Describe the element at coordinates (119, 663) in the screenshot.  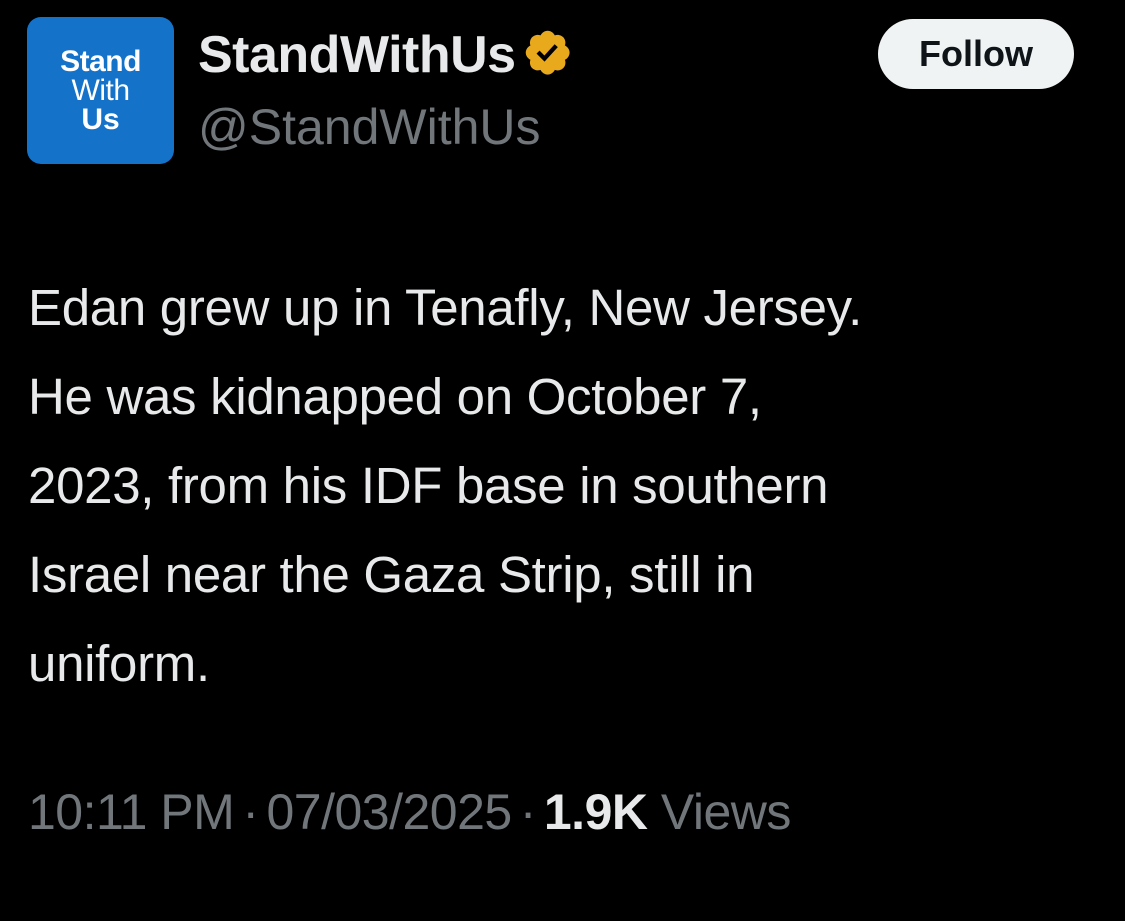
I see `tweet-text-line: uniform.` at that location.